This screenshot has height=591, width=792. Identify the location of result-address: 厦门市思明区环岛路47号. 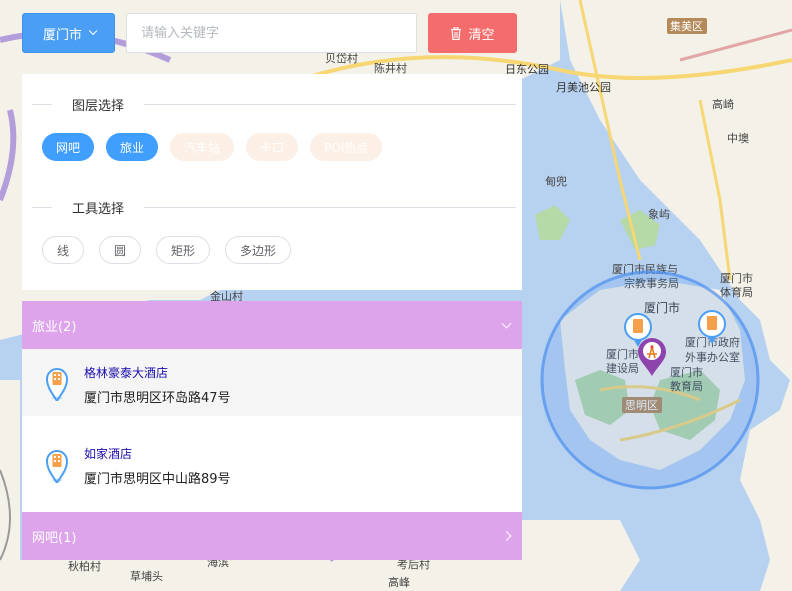
(157, 398).